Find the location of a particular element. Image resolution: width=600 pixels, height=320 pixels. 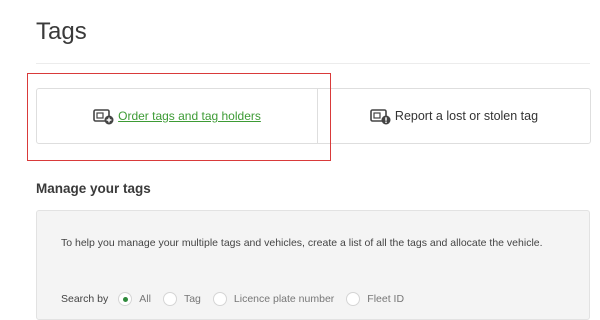

page-title: Tags is located at coordinates (61, 31).